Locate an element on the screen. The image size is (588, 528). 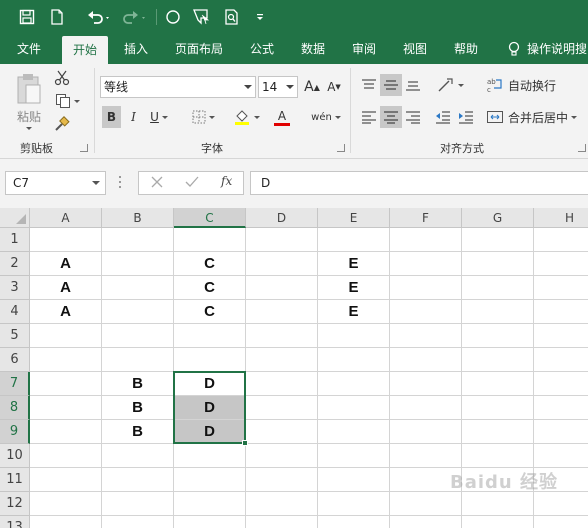
cell-h6 is located at coordinates (561, 360).